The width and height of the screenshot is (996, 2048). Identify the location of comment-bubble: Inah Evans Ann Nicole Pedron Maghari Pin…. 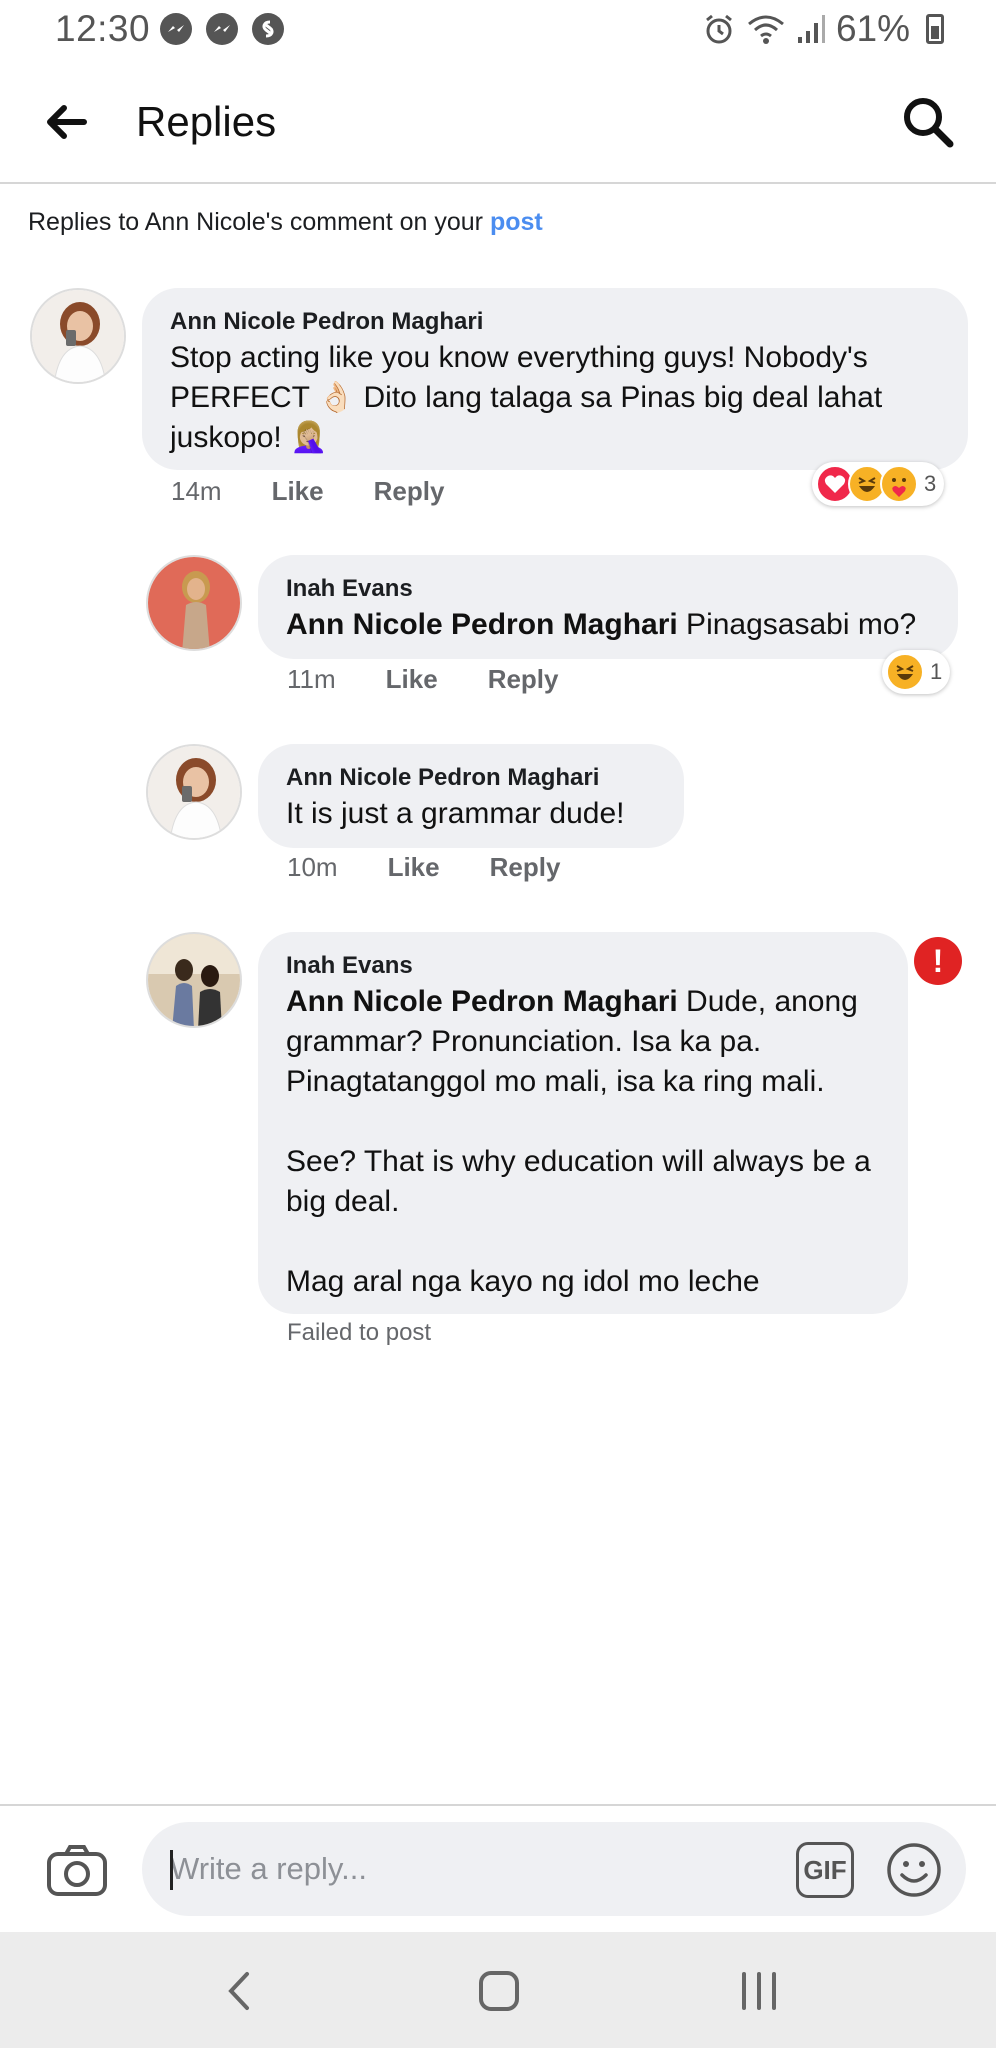
(608, 607).